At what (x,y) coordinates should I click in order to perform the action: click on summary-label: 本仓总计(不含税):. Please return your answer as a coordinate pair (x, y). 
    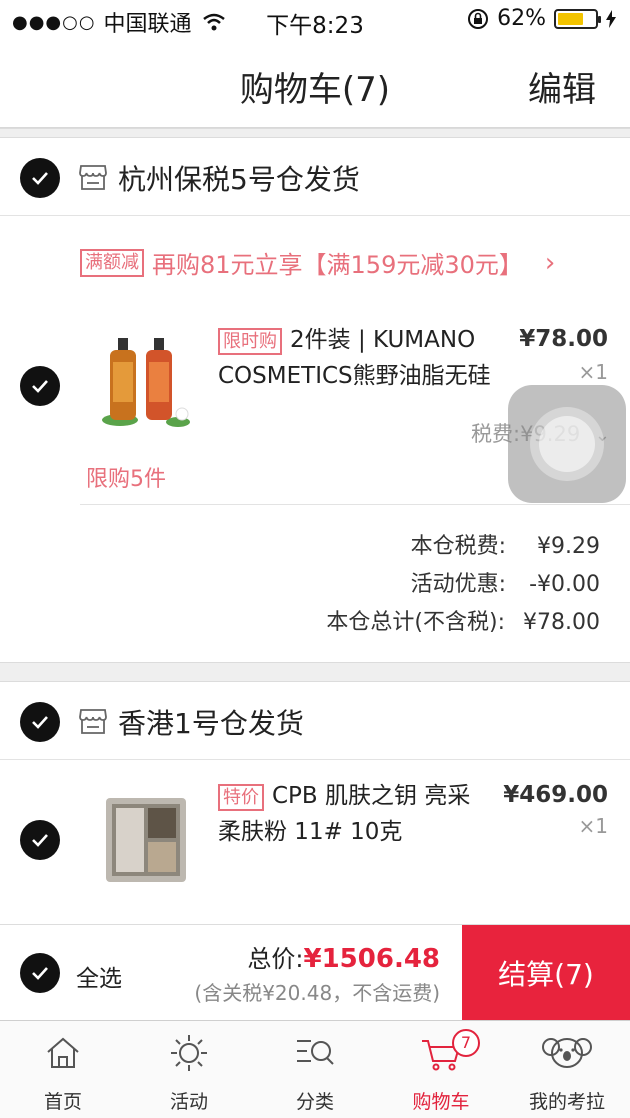
    Looking at the image, I should click on (416, 622).